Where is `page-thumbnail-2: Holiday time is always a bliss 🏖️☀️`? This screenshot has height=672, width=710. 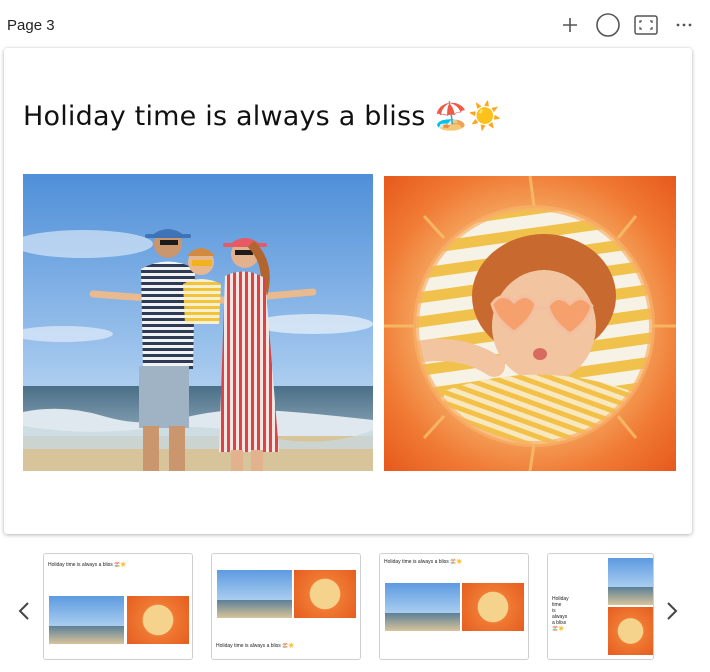 page-thumbnail-2: Holiday time is always a bliss 🏖️☀️ is located at coordinates (286, 606).